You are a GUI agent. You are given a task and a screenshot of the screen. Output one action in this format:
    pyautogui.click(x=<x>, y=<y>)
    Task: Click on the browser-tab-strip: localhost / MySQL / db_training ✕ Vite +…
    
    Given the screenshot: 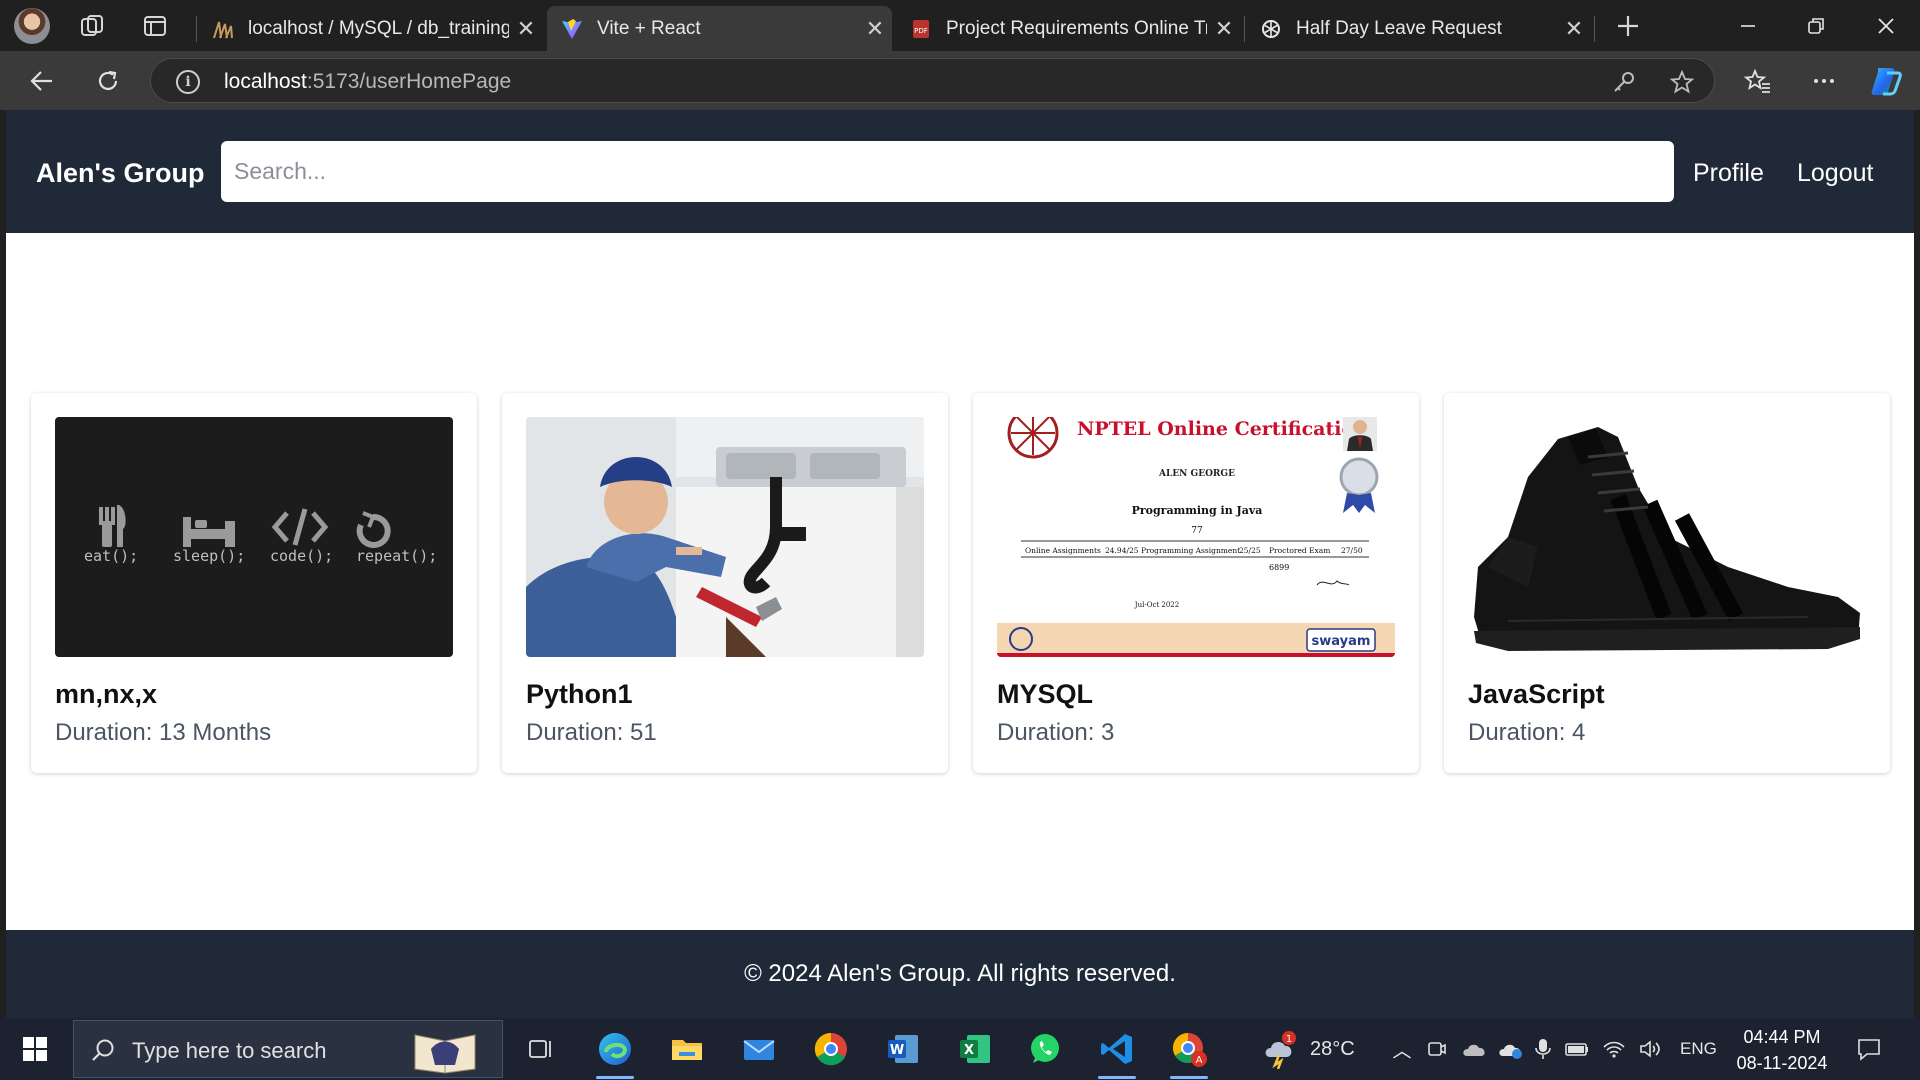 What is the action you would take?
    pyautogui.click(x=960, y=25)
    